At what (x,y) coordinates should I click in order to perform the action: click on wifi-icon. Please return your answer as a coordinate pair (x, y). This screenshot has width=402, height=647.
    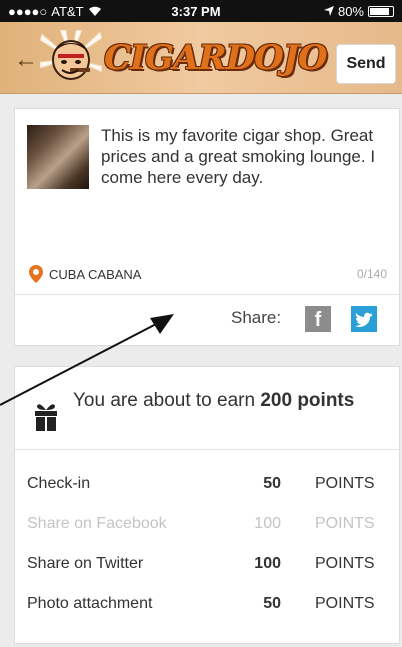
    Looking at the image, I should click on (94, 11).